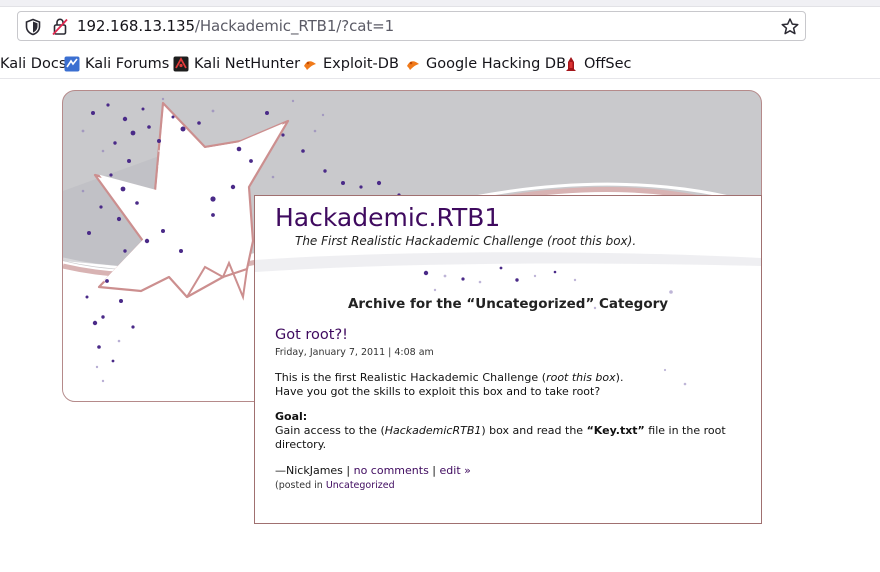 This screenshot has height=572, width=880. What do you see at coordinates (407, 304) in the screenshot?
I see `archive-prefix: Archive for the` at bounding box center [407, 304].